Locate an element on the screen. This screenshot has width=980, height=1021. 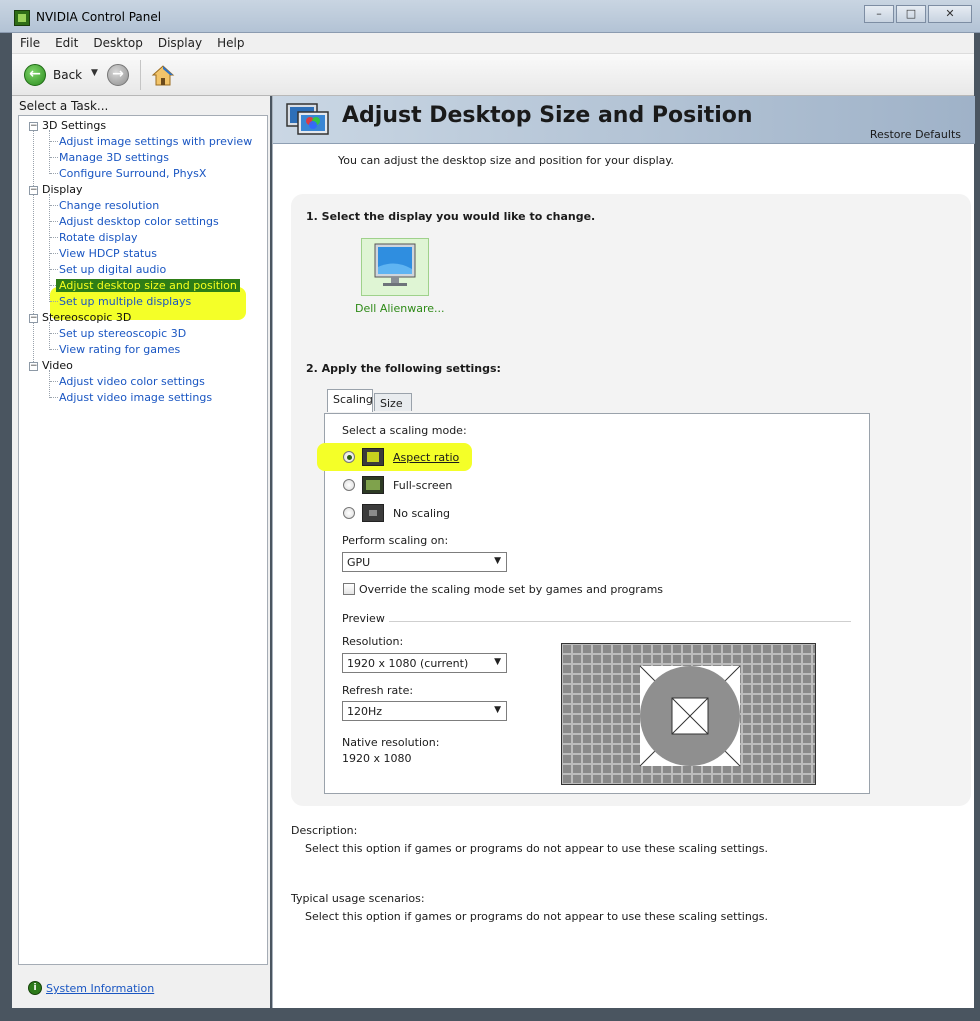
title-bar: NVIDIA Control Panel – □ ✕ is located at coordinates (490, 16).